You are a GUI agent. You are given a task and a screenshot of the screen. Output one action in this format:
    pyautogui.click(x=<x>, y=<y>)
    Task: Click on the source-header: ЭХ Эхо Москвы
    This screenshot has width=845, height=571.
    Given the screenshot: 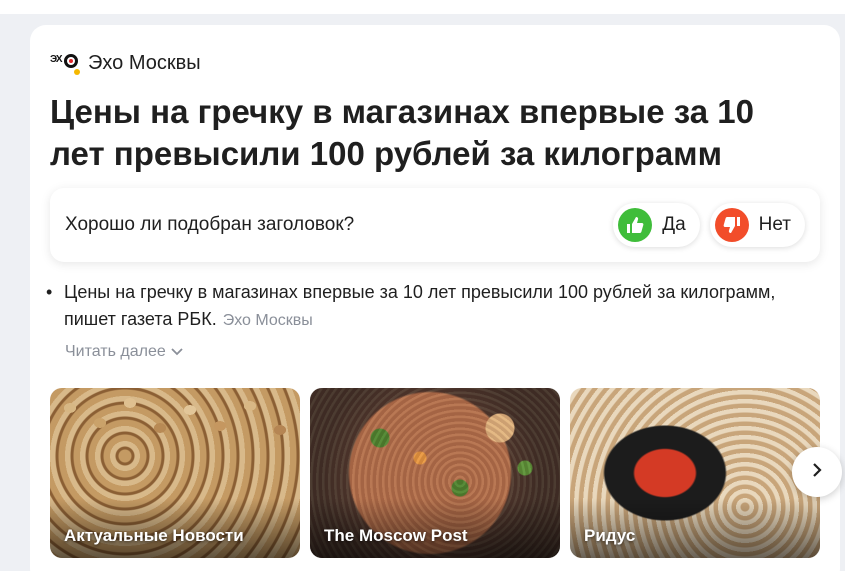 What is the action you would take?
    pyautogui.click(x=125, y=63)
    